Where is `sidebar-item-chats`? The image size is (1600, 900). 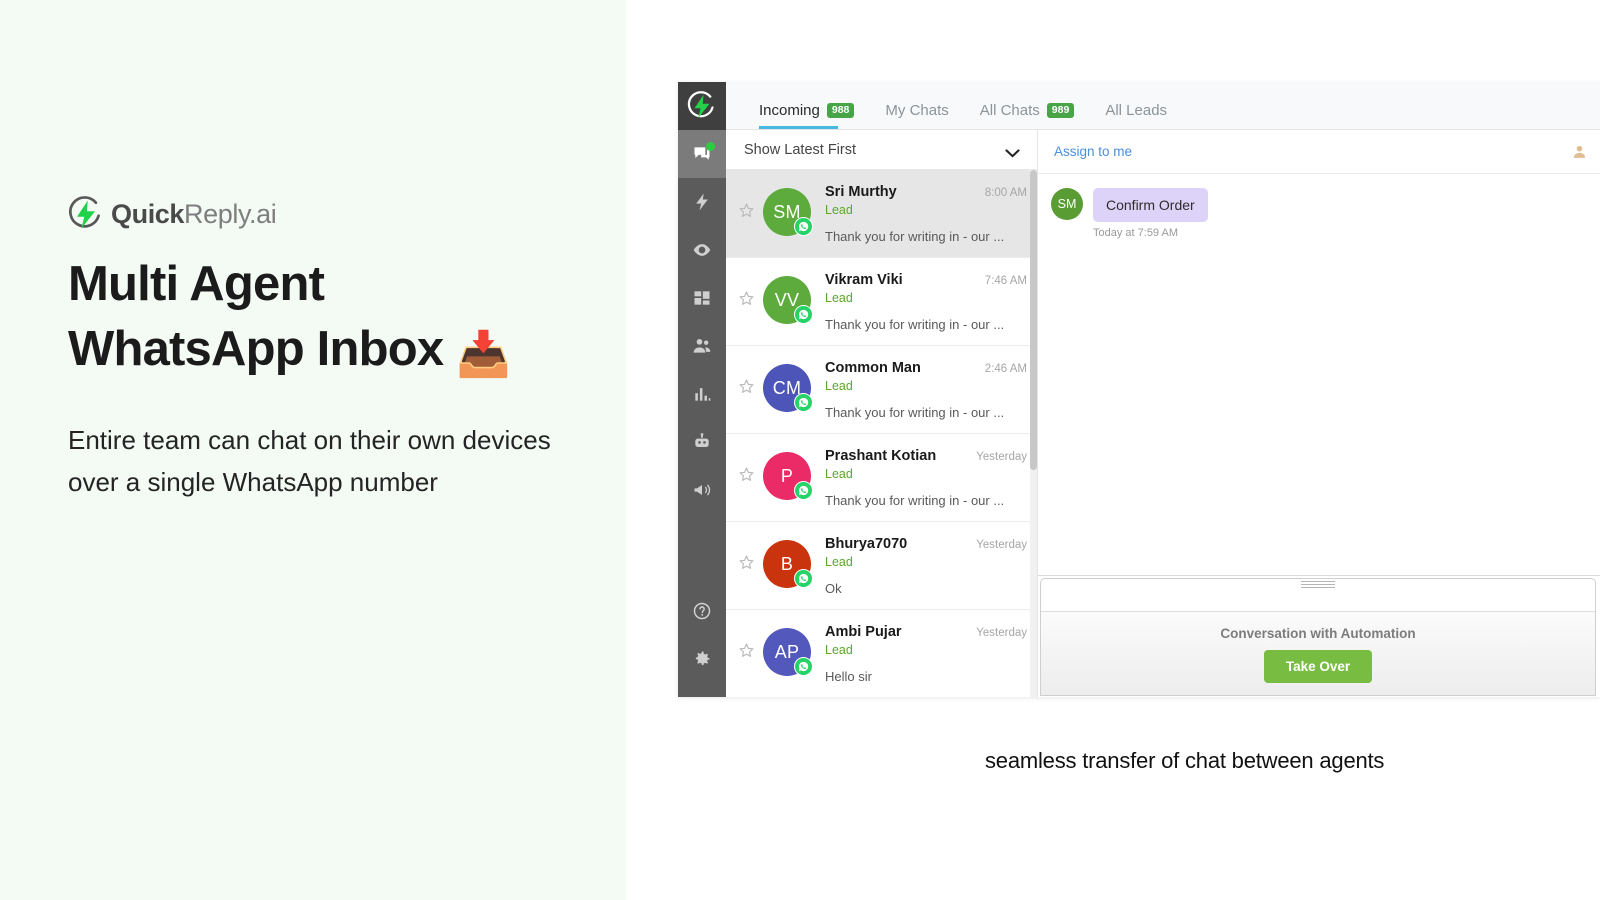
sidebar-item-chats is located at coordinates (702, 154).